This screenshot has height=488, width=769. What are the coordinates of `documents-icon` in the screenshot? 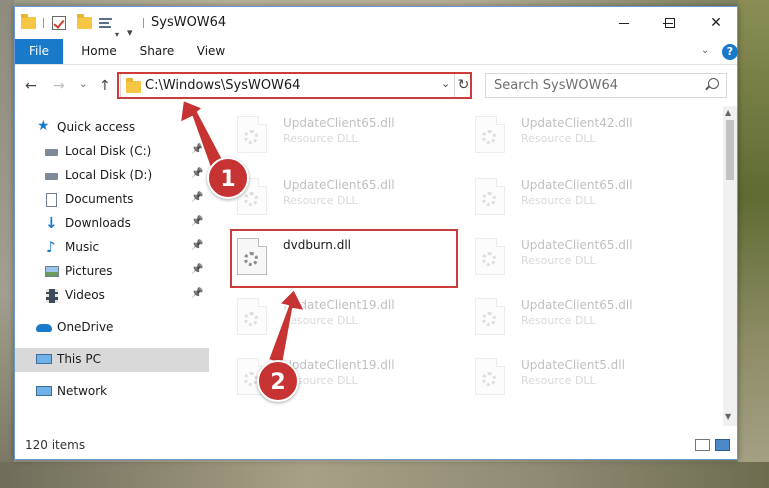 It's located at (51, 200).